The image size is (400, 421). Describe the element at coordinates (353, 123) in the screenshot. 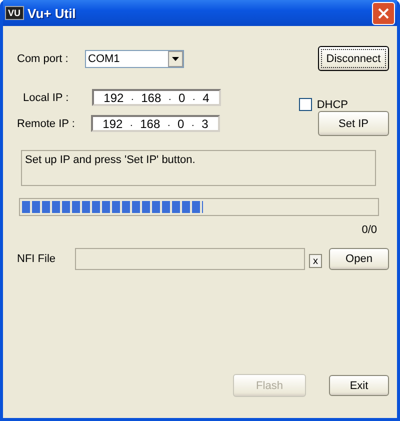

I see `set-ip-button: Set IP` at that location.